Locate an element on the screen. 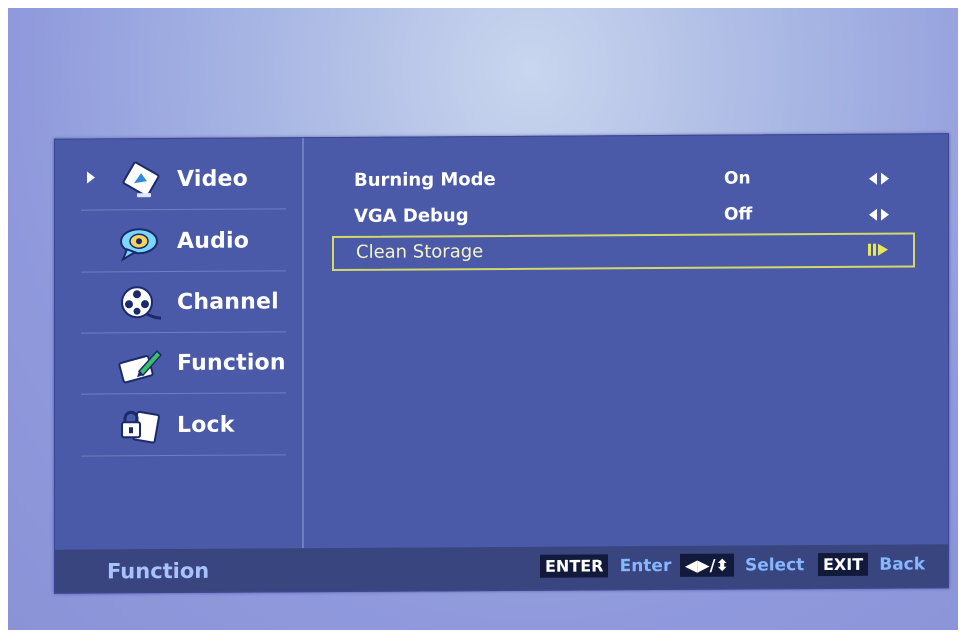 This screenshot has width=960, height=637. hint-label: Back is located at coordinates (902, 564).